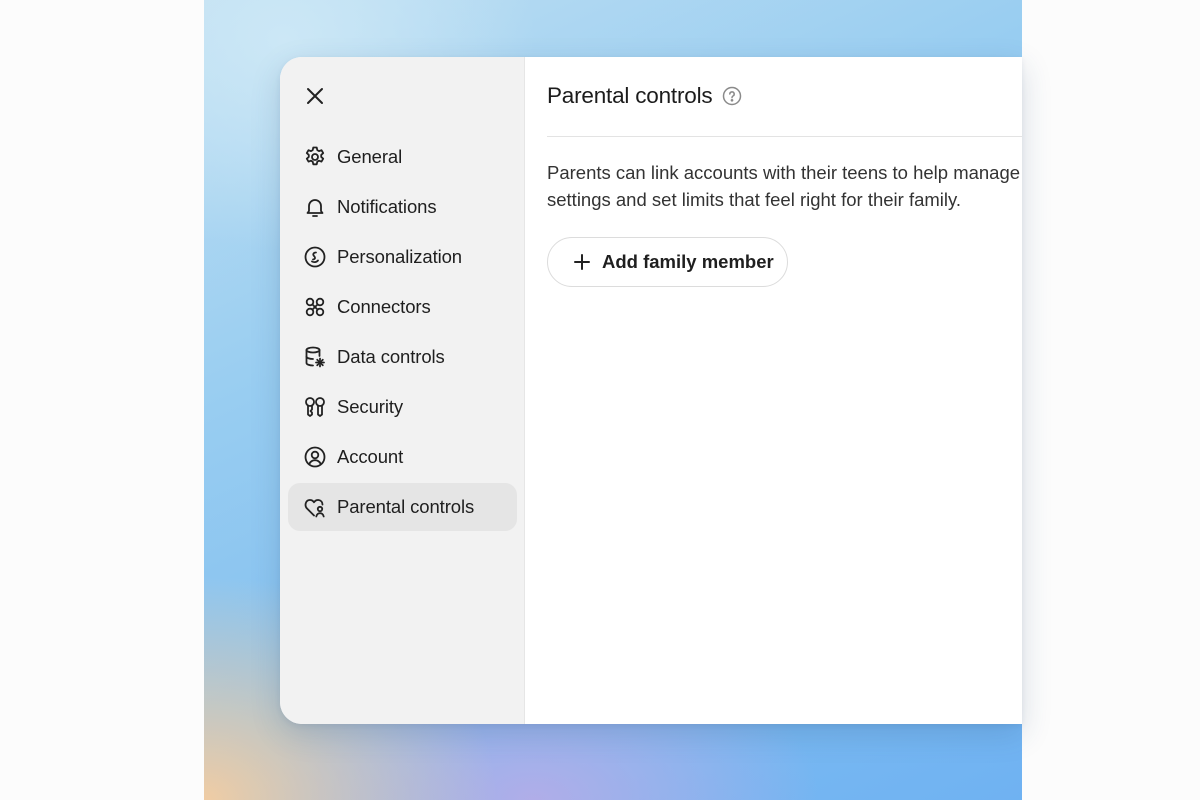 The image size is (1200, 800). I want to click on sidebar-item-parental-controls: Parental controls, so click(402, 507).